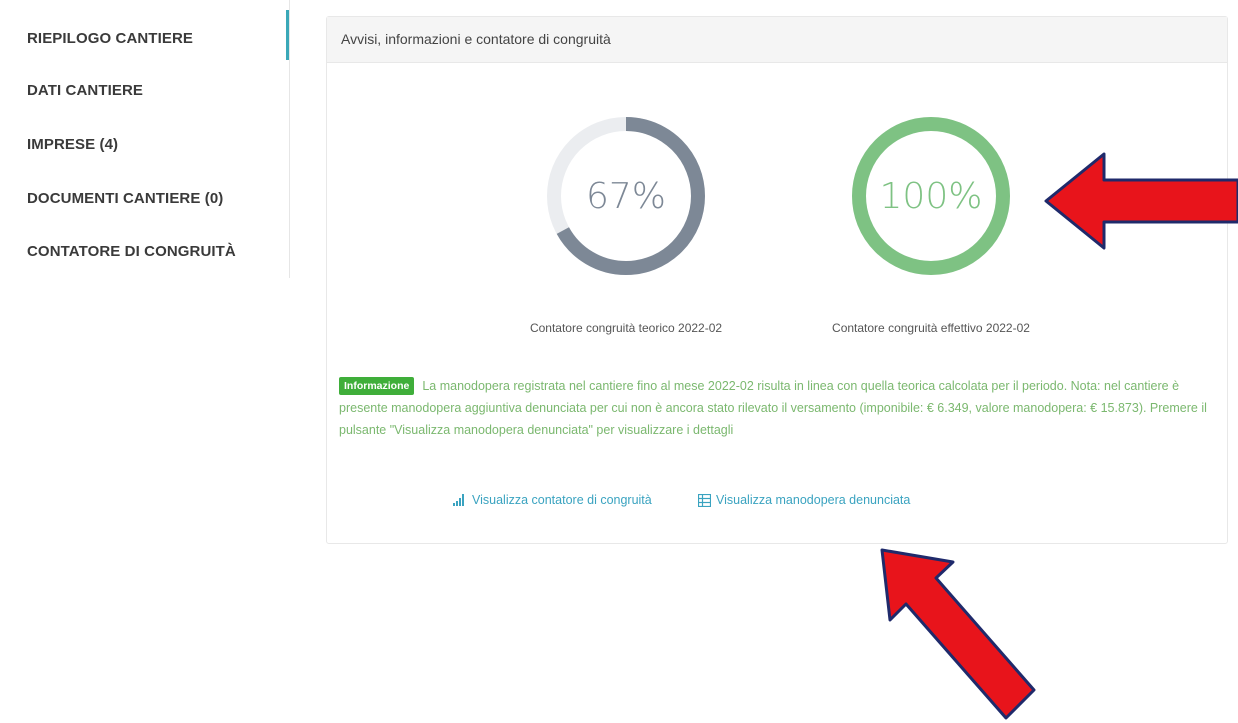  I want to click on gauge-teorico-caption: Contatore congruità teorico 2022-02, so click(626, 328).